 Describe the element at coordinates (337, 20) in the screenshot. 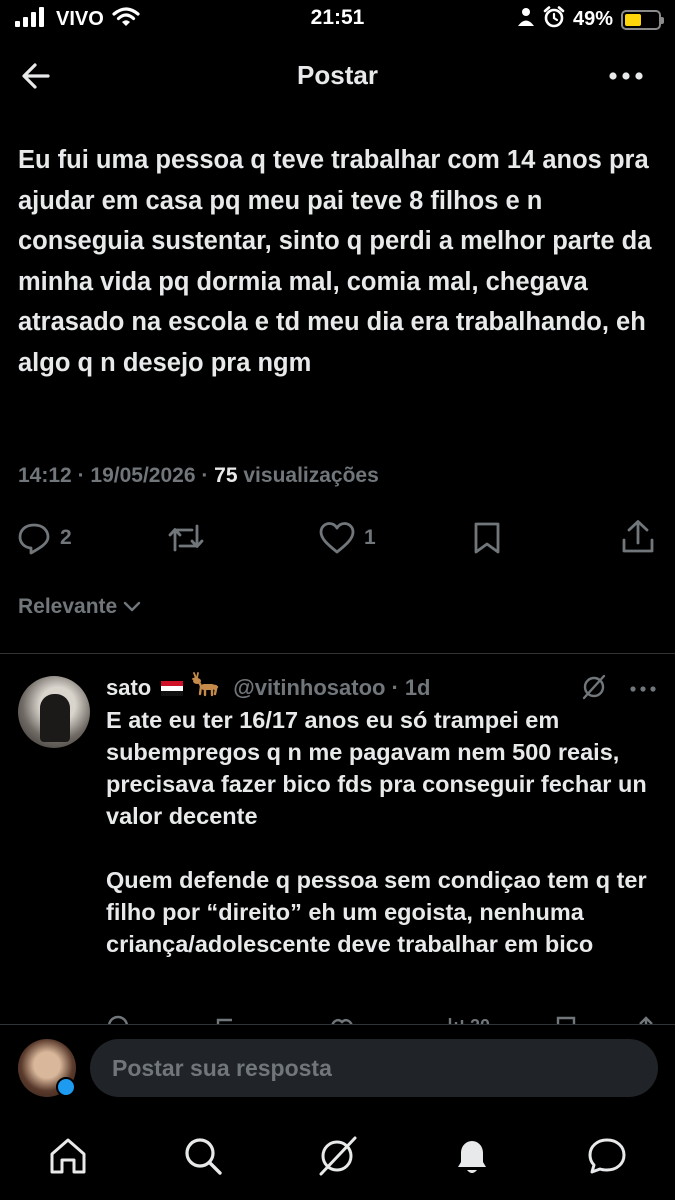

I see `status-bar: VIVO 21:51 49%` at that location.